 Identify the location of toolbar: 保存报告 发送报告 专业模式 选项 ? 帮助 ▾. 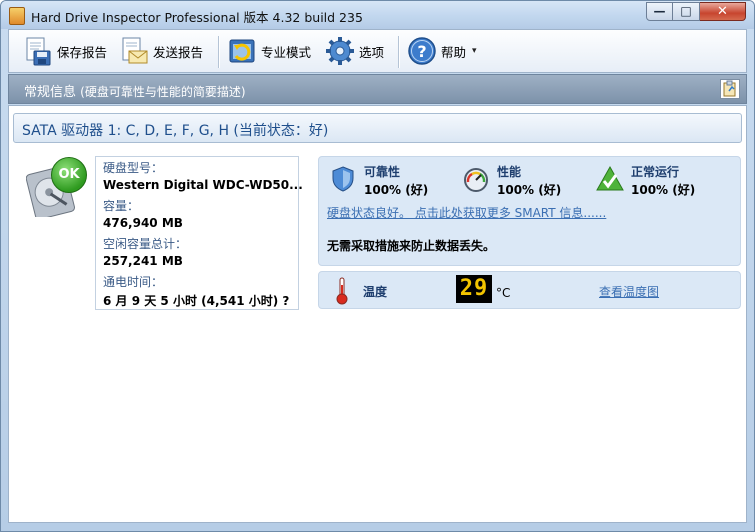
(377, 51).